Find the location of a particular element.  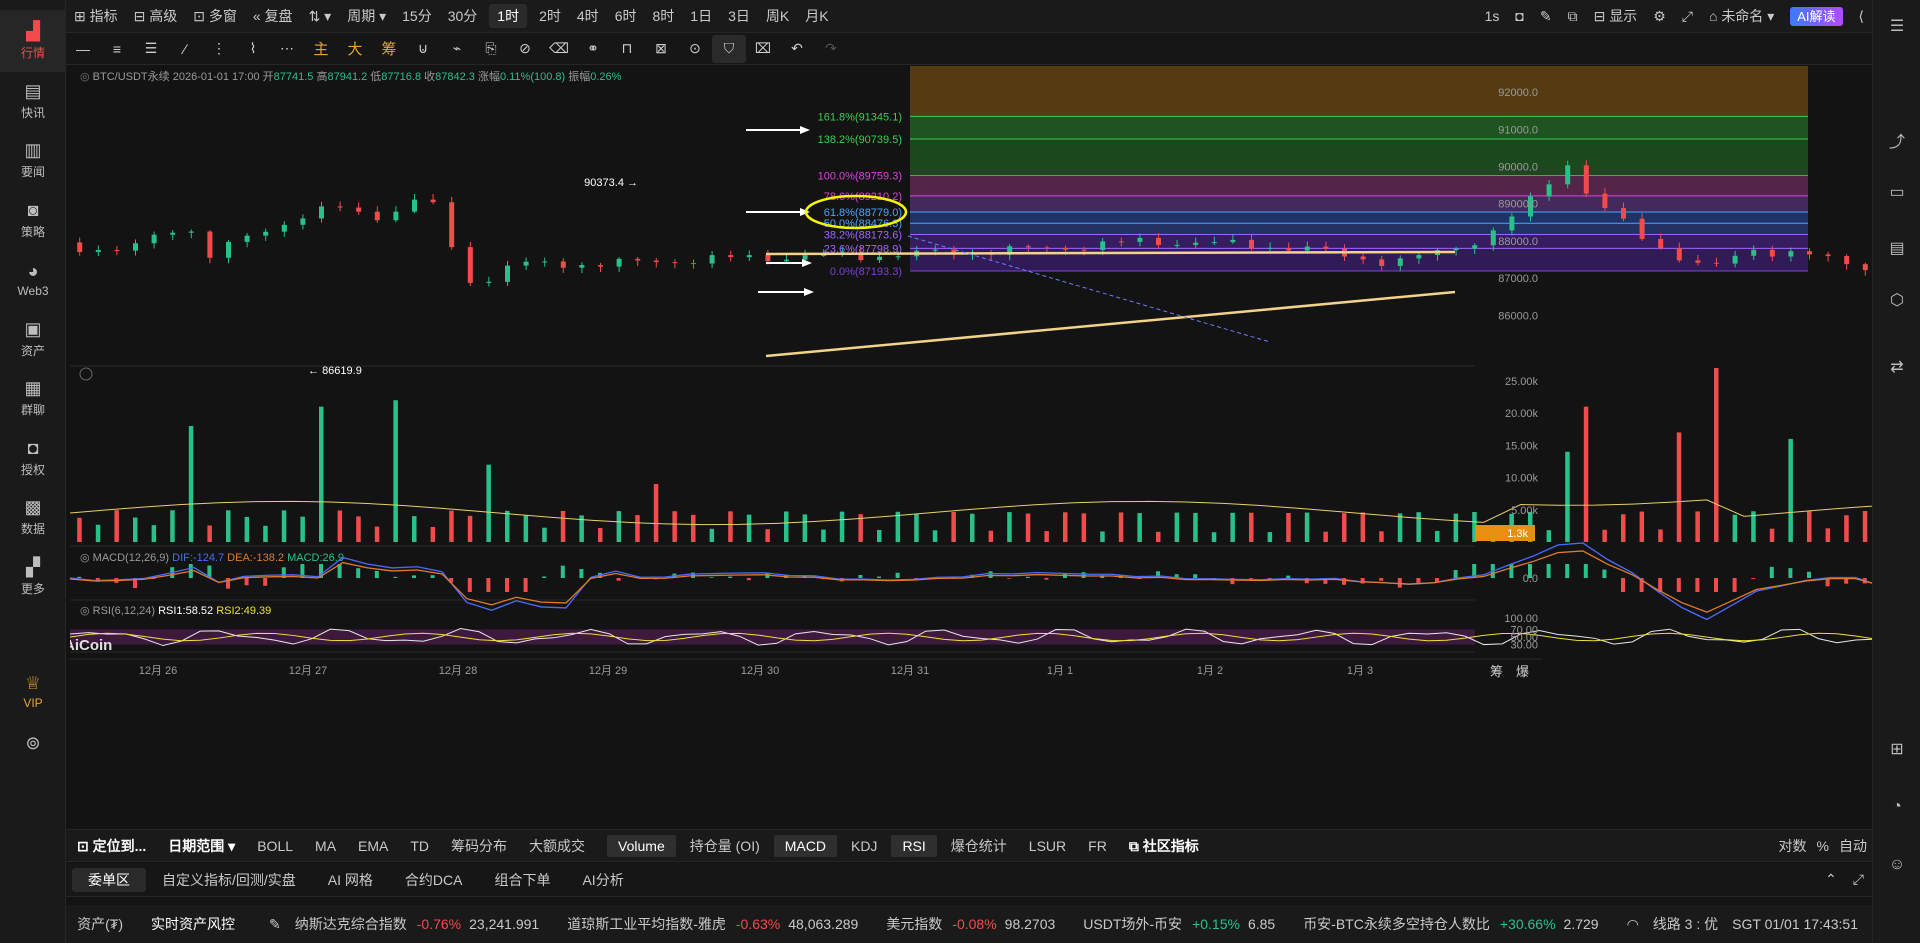

date-range-button: 日期范围 ▾ is located at coordinates (201, 846).